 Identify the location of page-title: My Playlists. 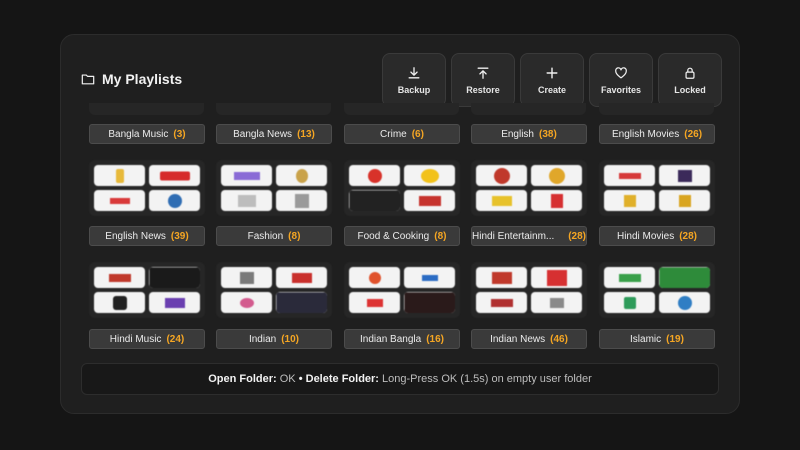
(131, 79).